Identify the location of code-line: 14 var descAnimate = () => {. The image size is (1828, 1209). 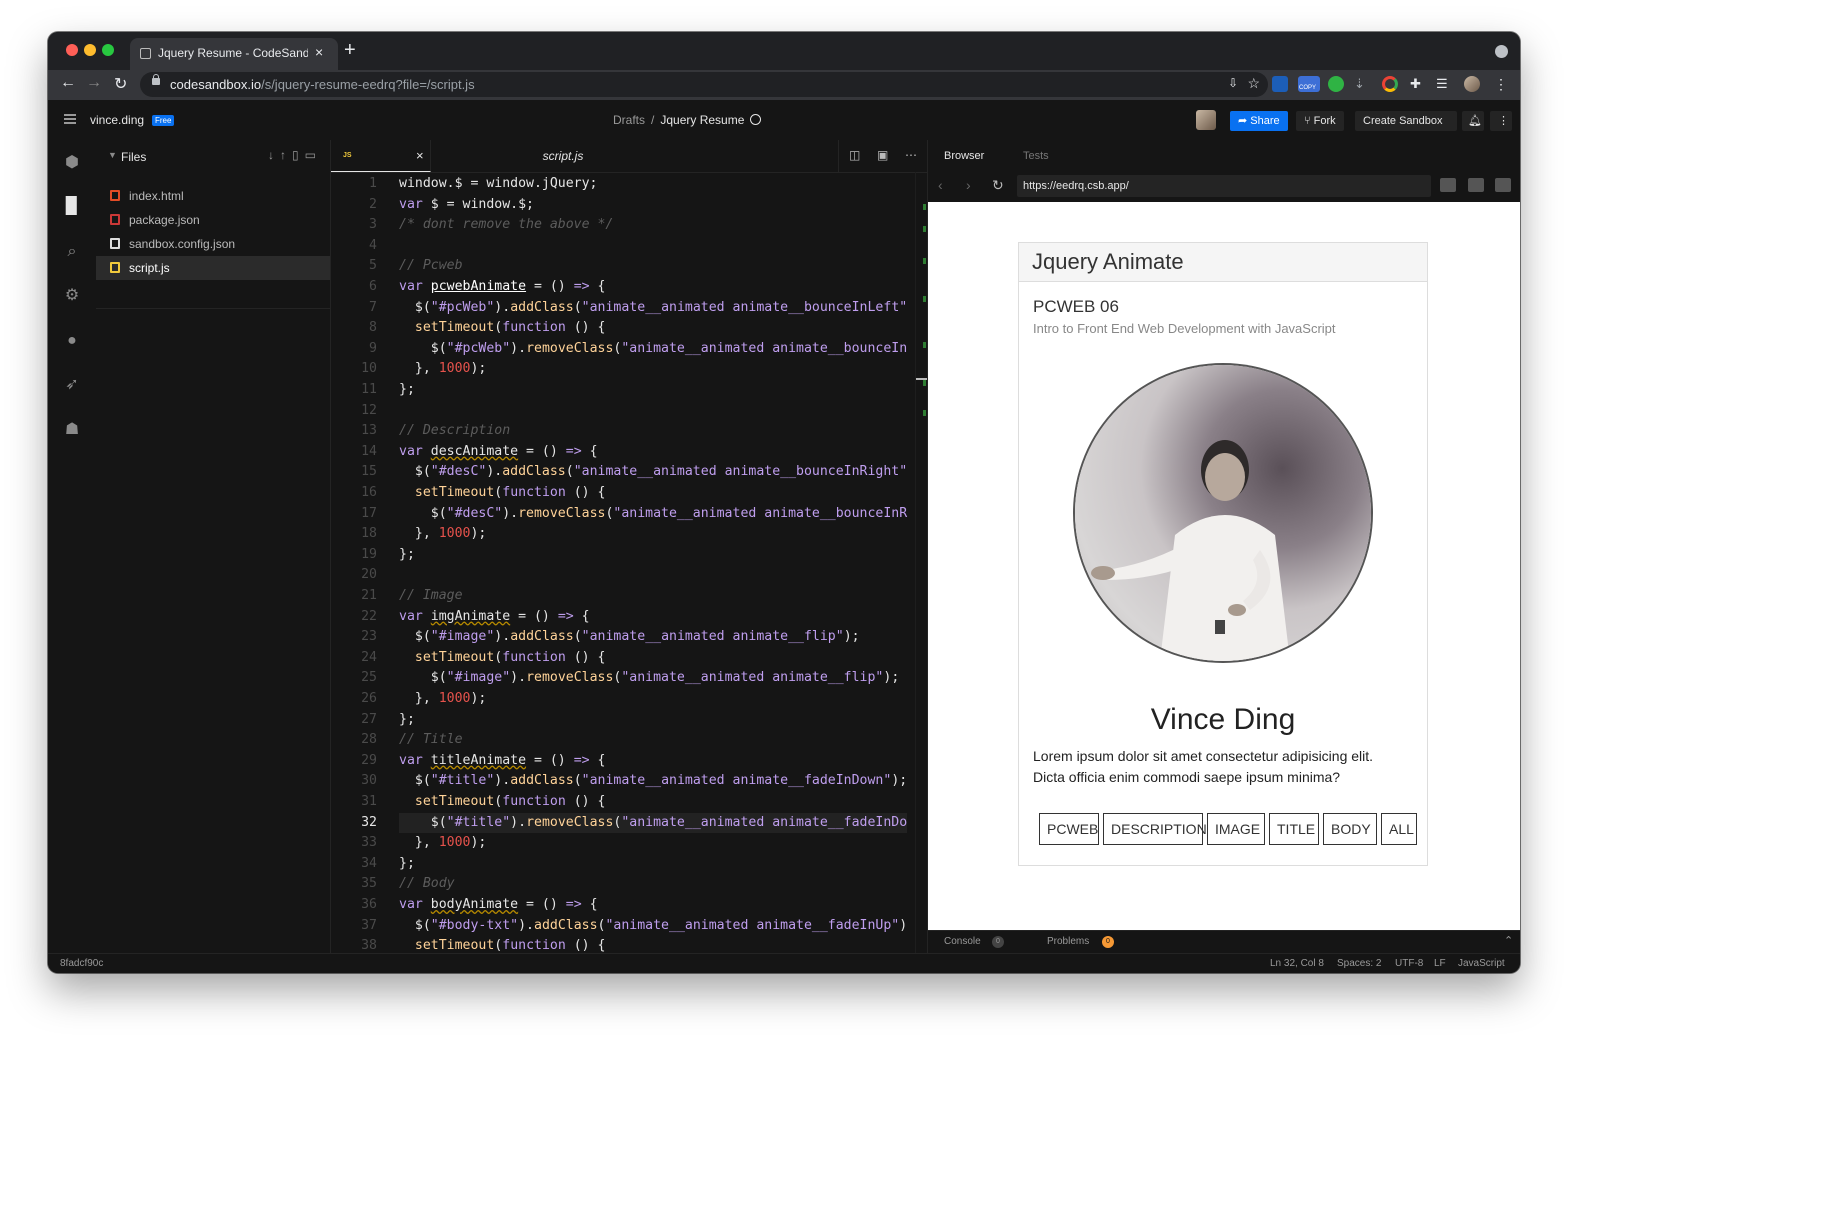
(629, 452).